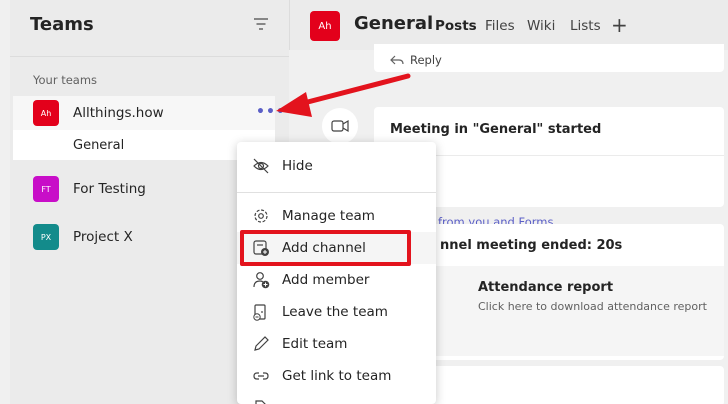 The height and width of the screenshot is (404, 728). What do you see at coordinates (297, 166) in the screenshot?
I see `menu-label: Hide` at bounding box center [297, 166].